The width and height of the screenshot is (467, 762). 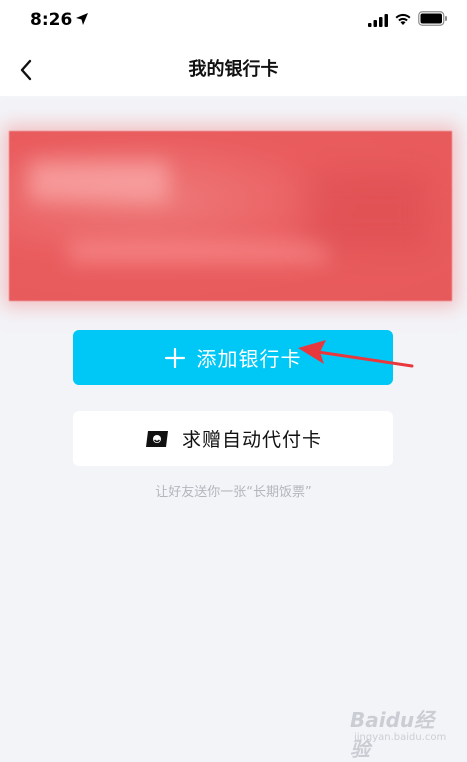 I want to click on request-gift-card-button: 求赠自动代付卡, so click(x=233, y=438).